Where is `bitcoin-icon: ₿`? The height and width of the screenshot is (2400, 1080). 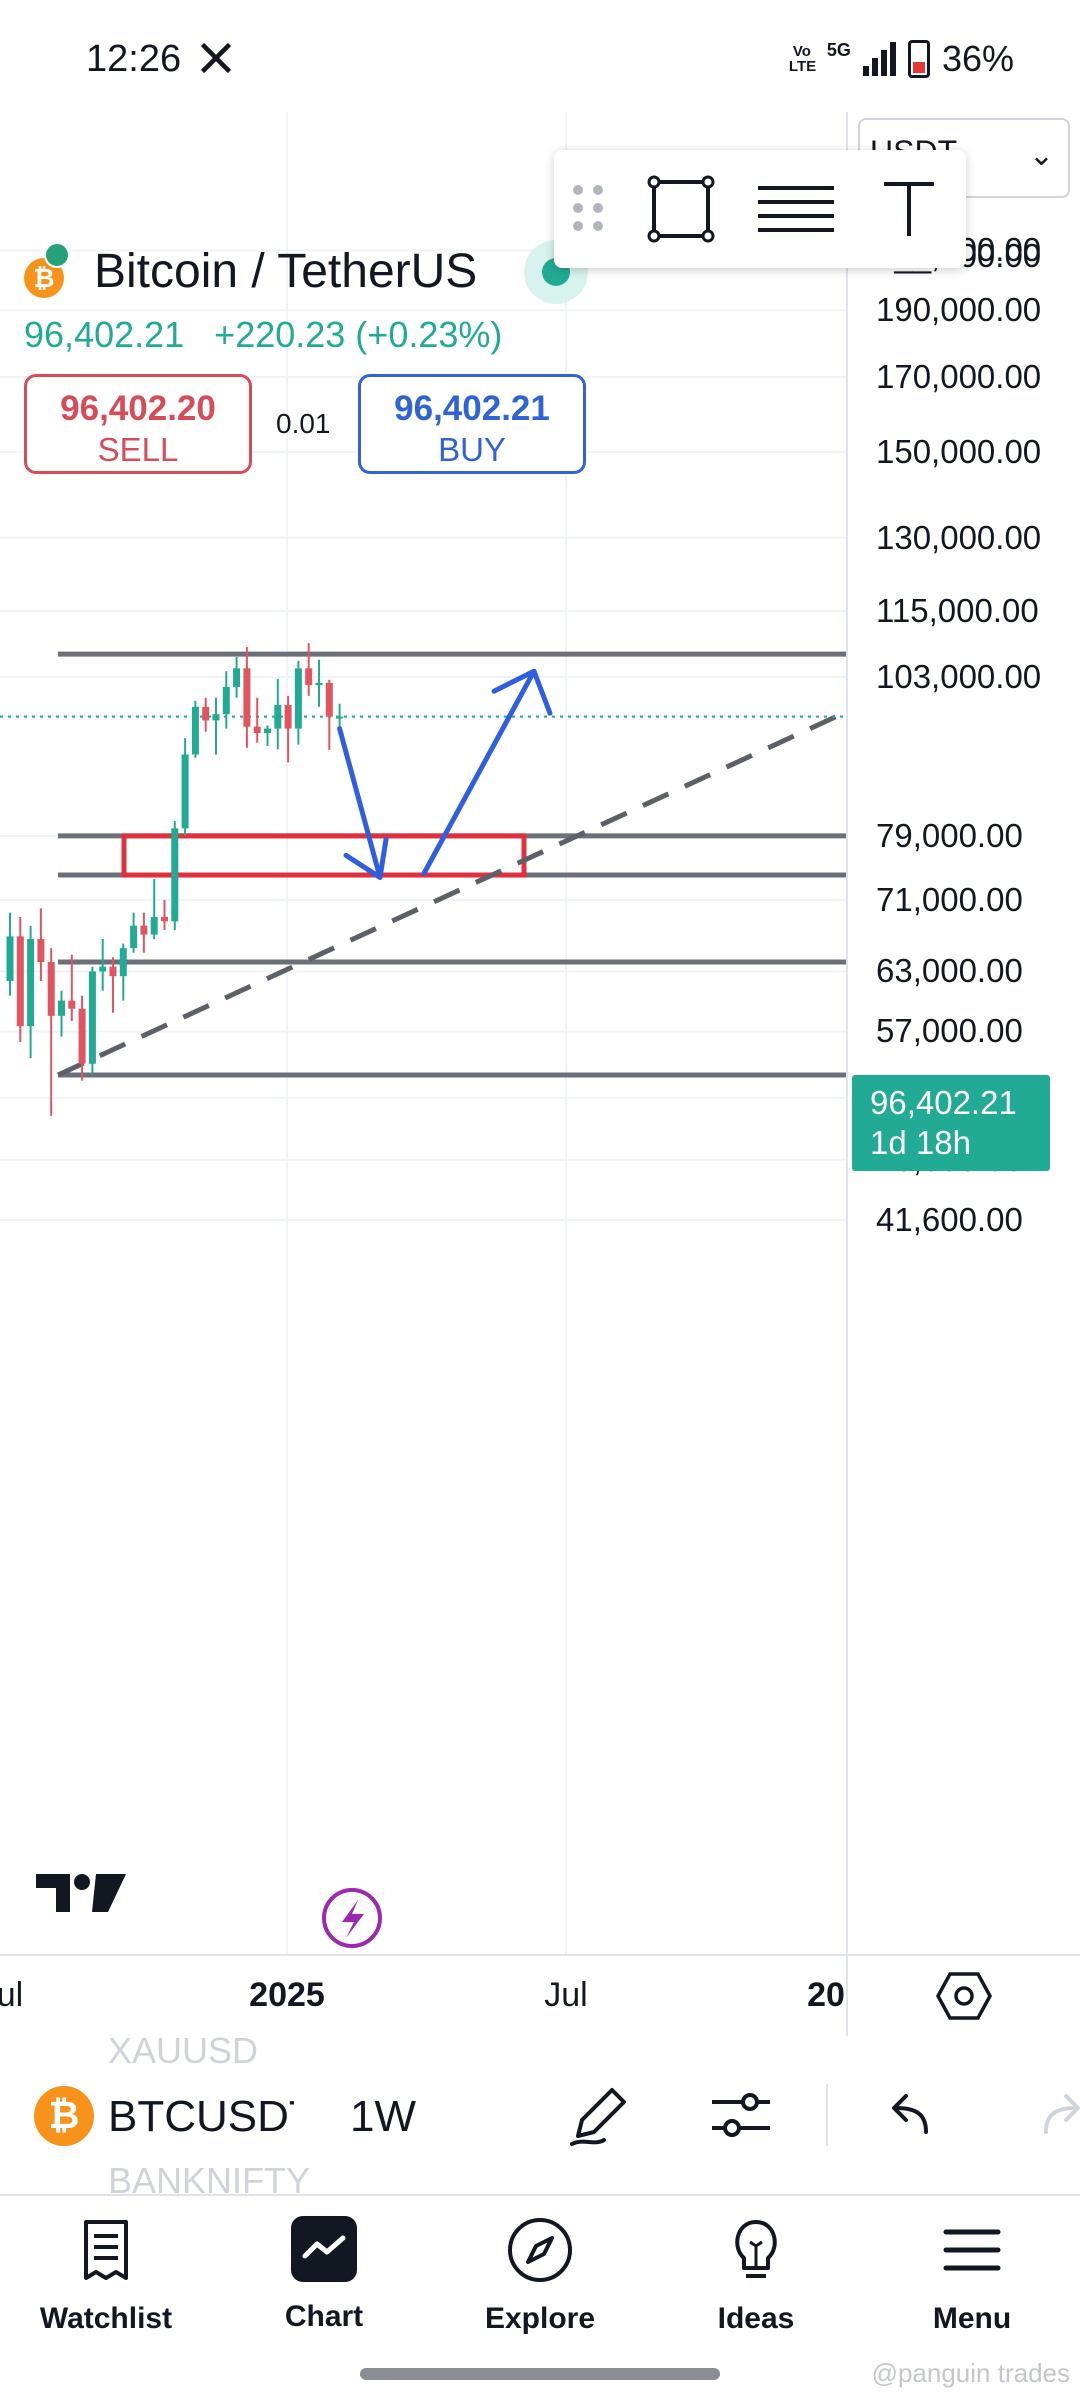
bitcoin-icon: ₿ is located at coordinates (64, 2116).